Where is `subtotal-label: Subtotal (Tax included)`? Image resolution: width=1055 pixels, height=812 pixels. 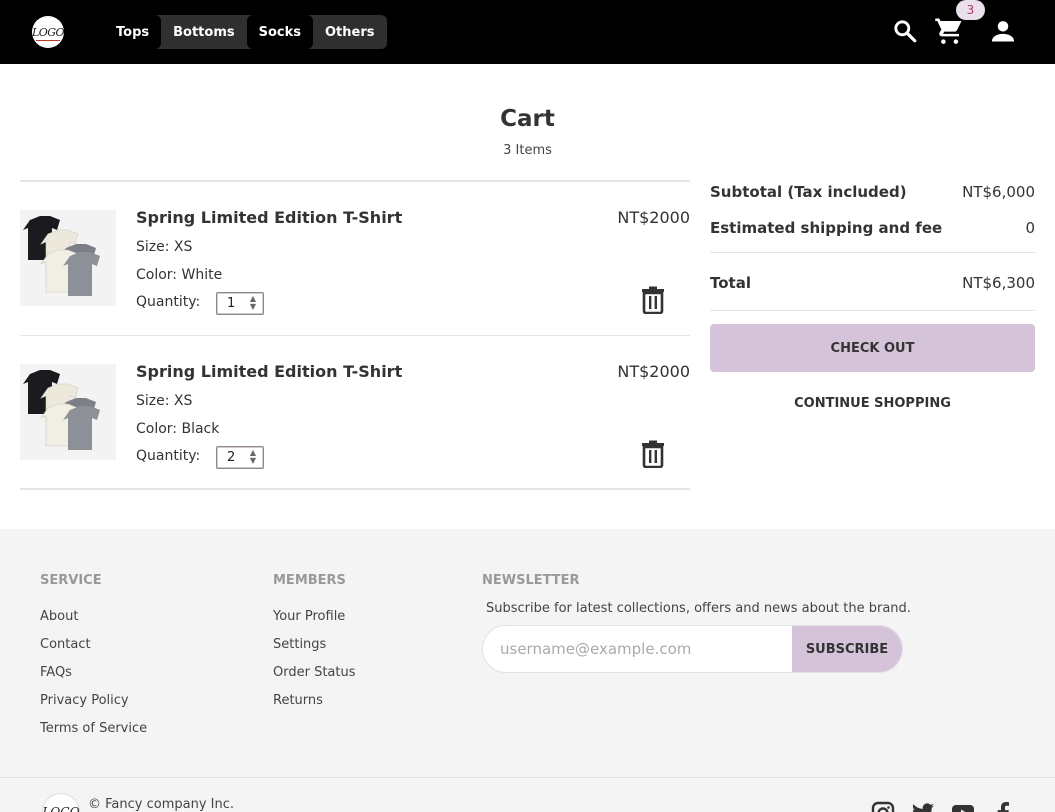 subtotal-label: Subtotal (Tax included) is located at coordinates (808, 192).